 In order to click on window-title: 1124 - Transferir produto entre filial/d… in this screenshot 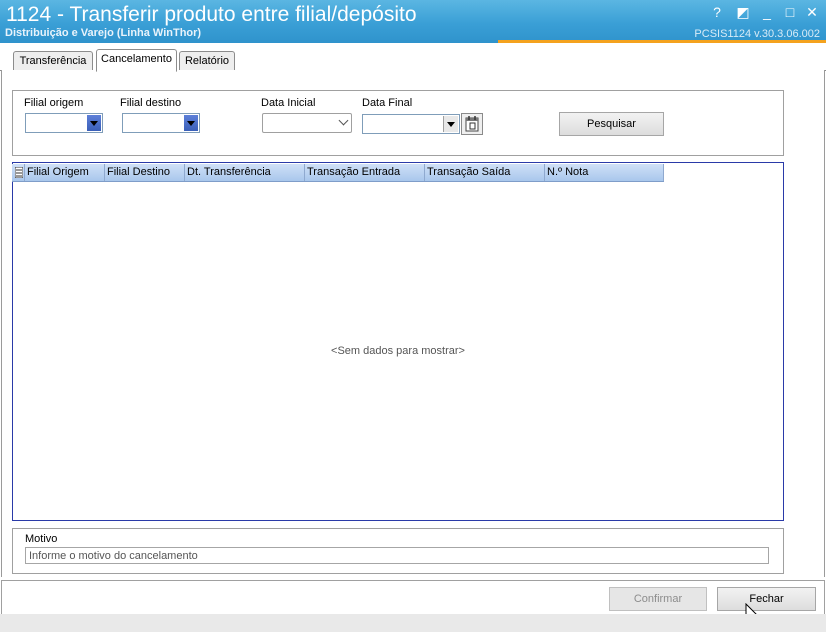, I will do `click(211, 14)`.